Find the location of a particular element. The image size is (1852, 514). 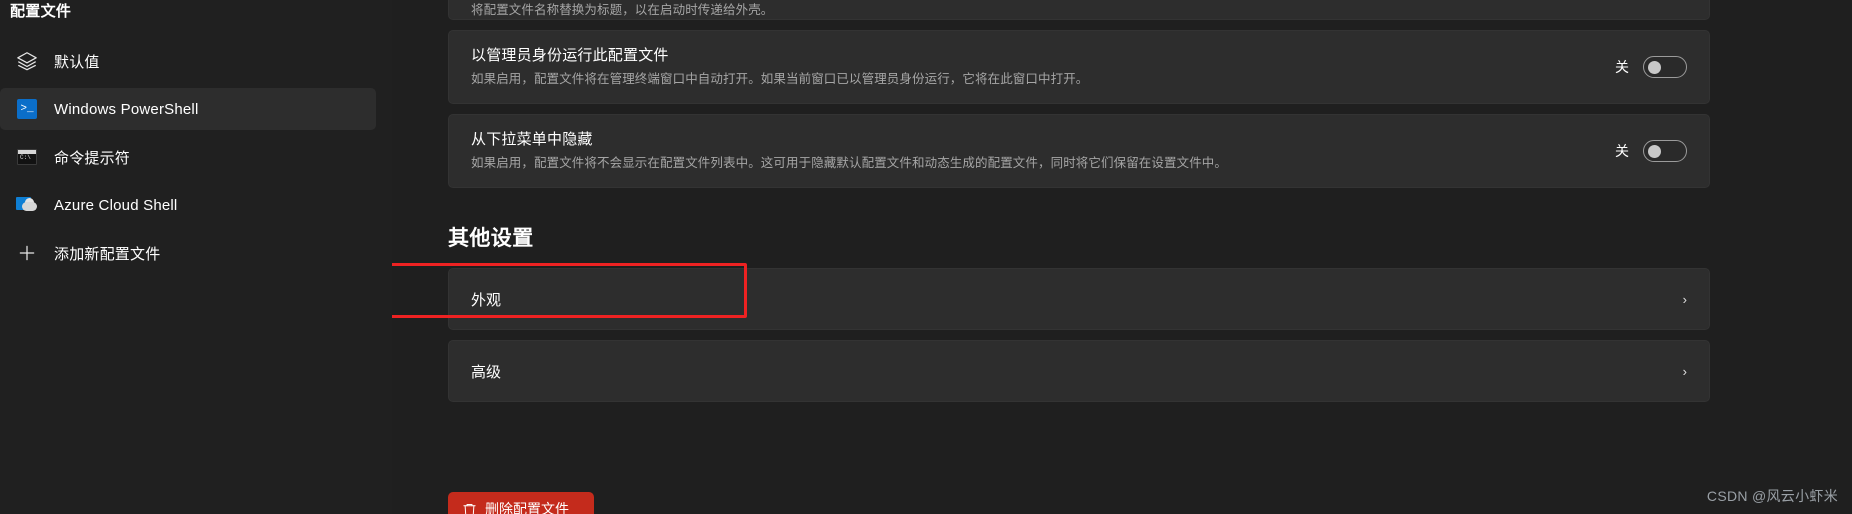

card-description: 将配置文件名称替换为标题，以在启动时传递给外壳。 is located at coordinates (622, 10).